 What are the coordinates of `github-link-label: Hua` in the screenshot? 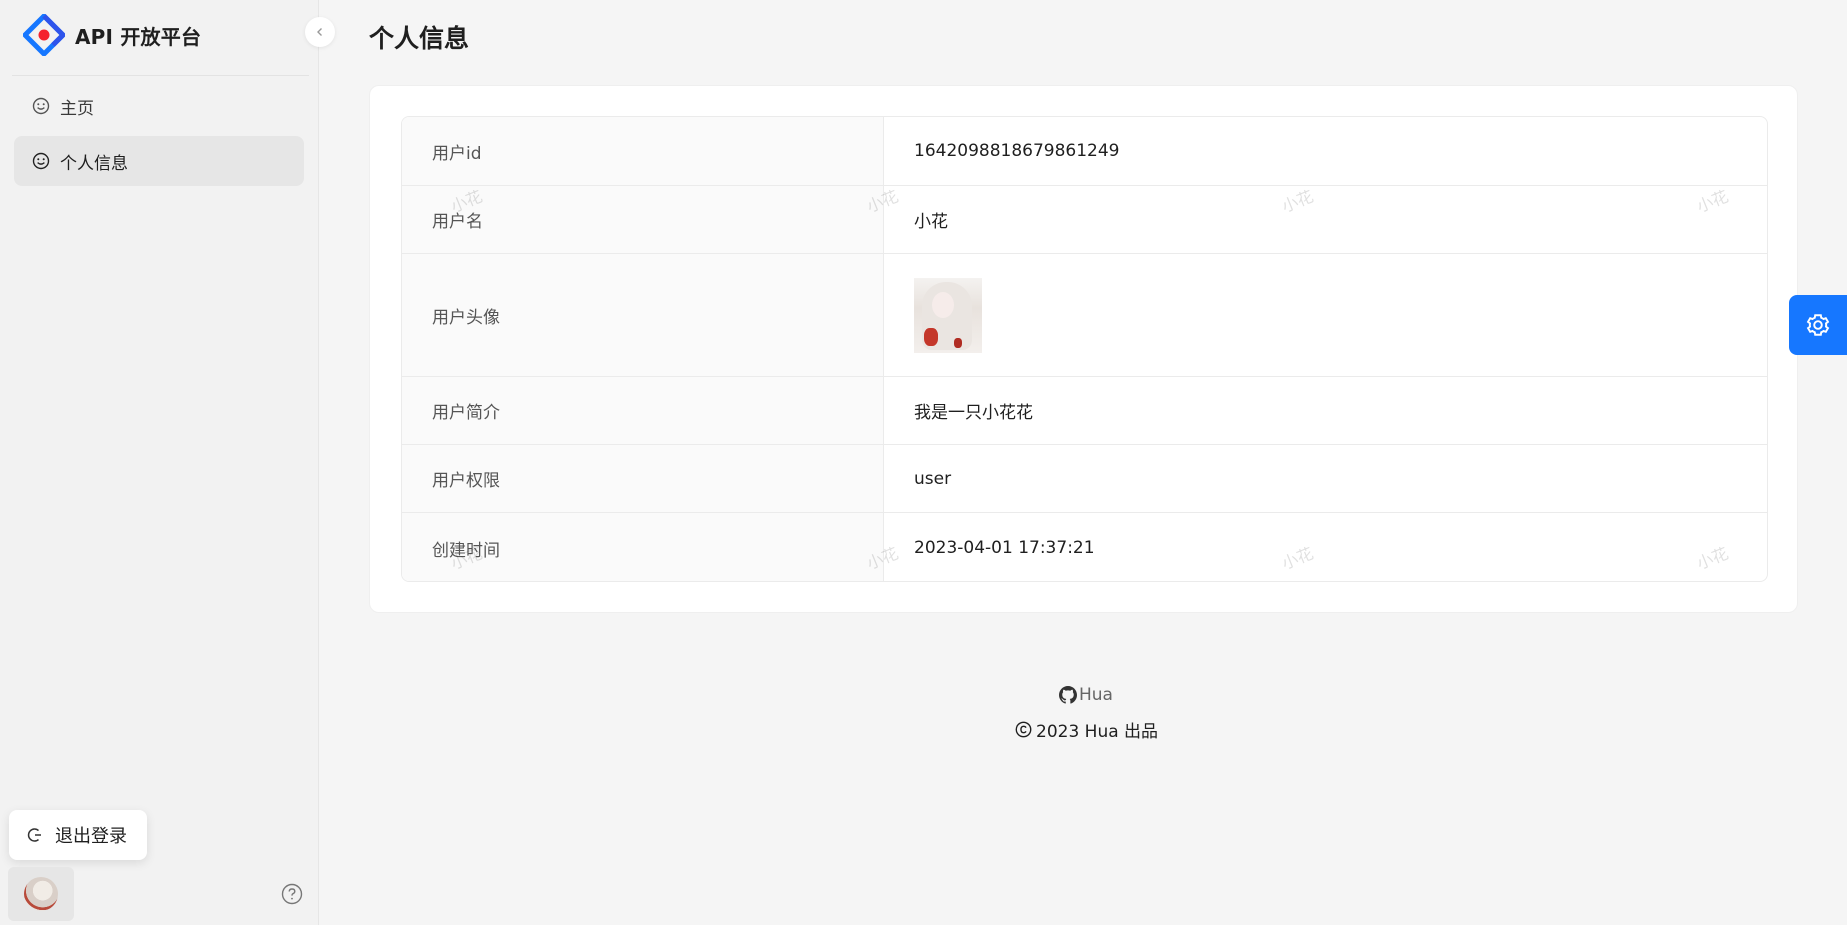 It's located at (1096, 695).